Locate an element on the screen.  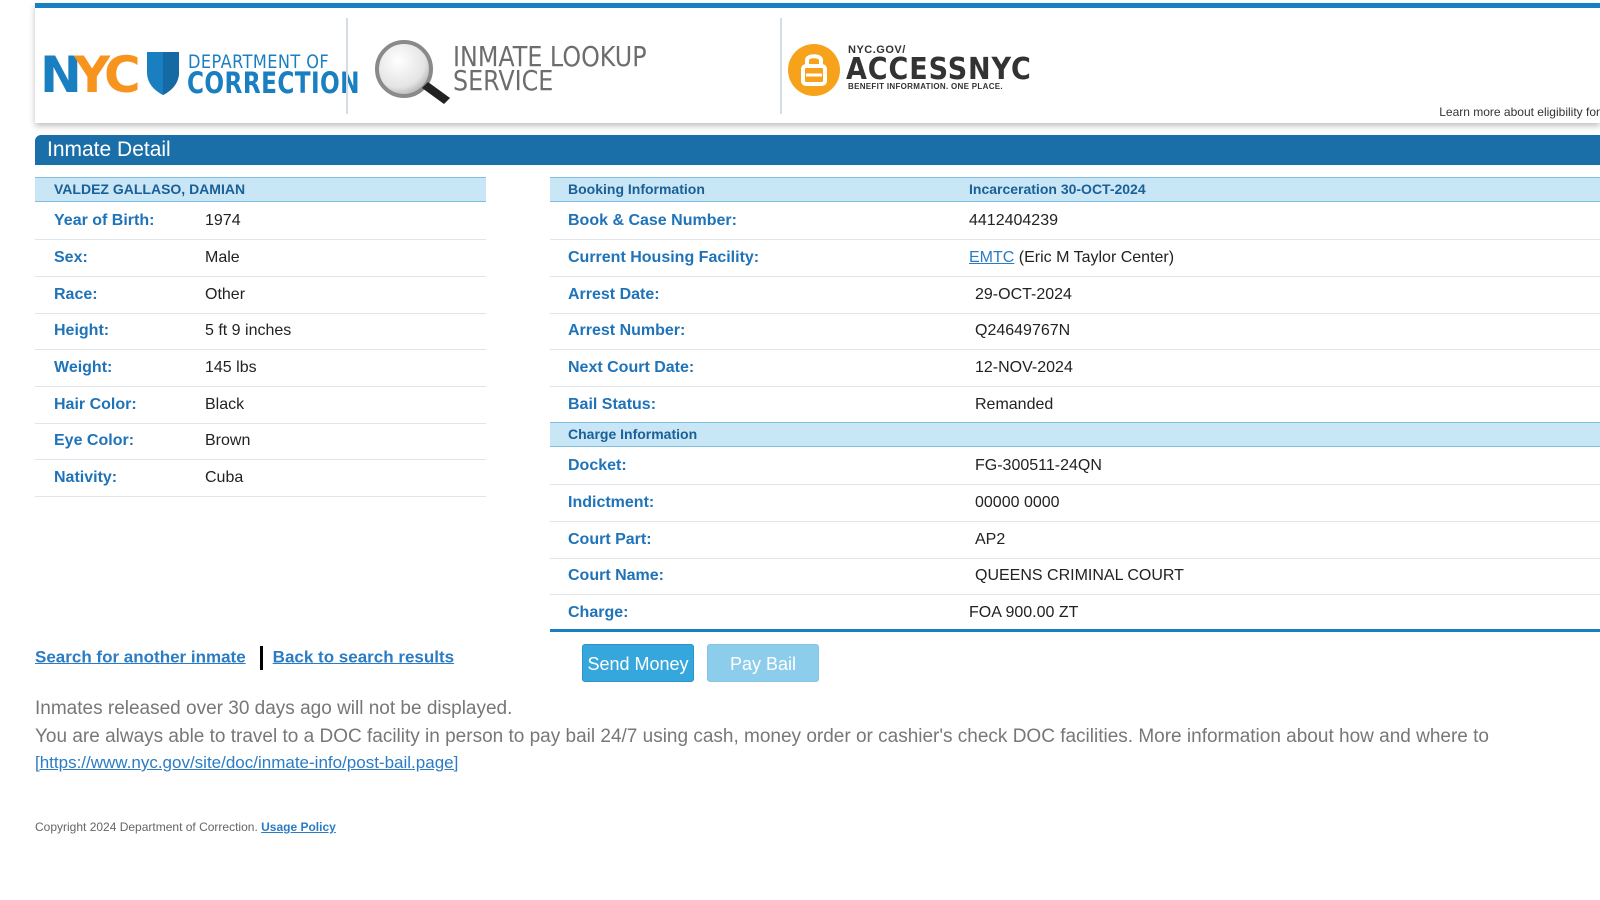
inmate-row-sex: Sex: Male is located at coordinates (260, 258).